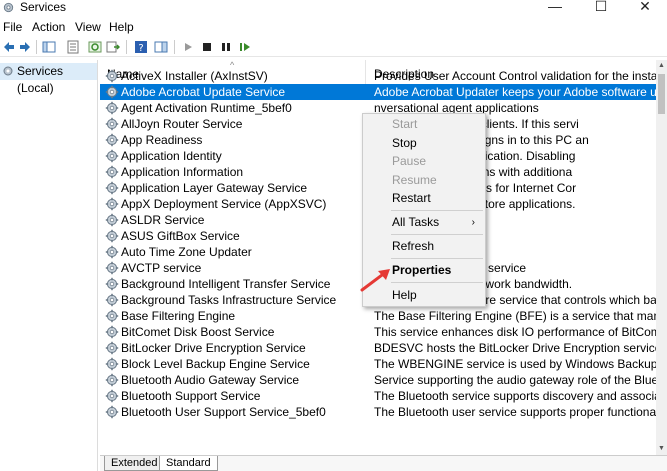 The image size is (667, 471). Describe the element at coordinates (113, 47) in the screenshot. I see `export-list-icon` at that location.